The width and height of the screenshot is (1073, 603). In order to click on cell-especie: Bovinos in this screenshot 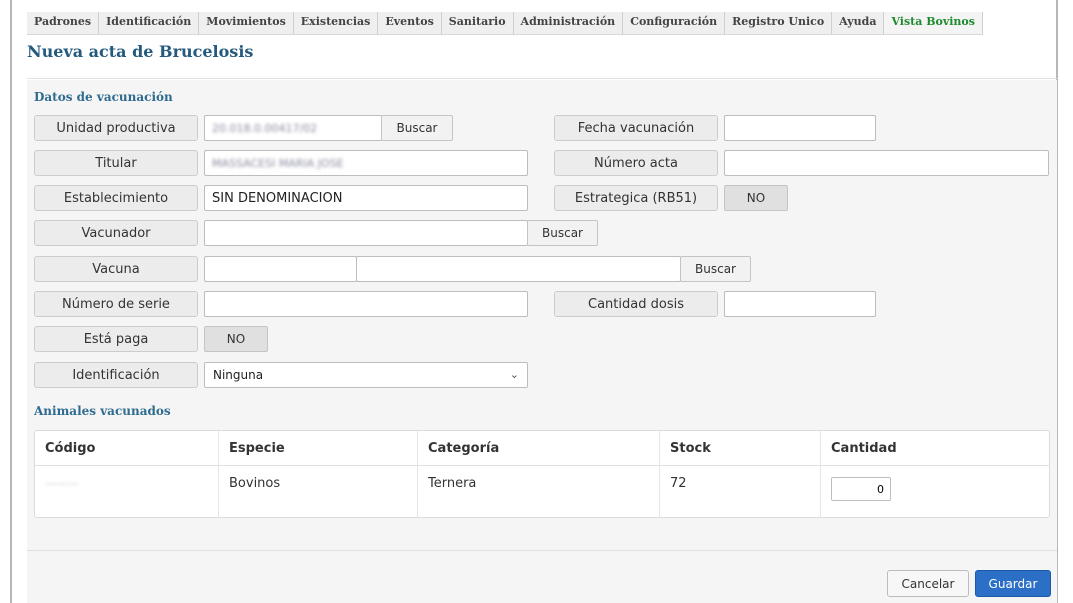, I will do `click(318, 491)`.